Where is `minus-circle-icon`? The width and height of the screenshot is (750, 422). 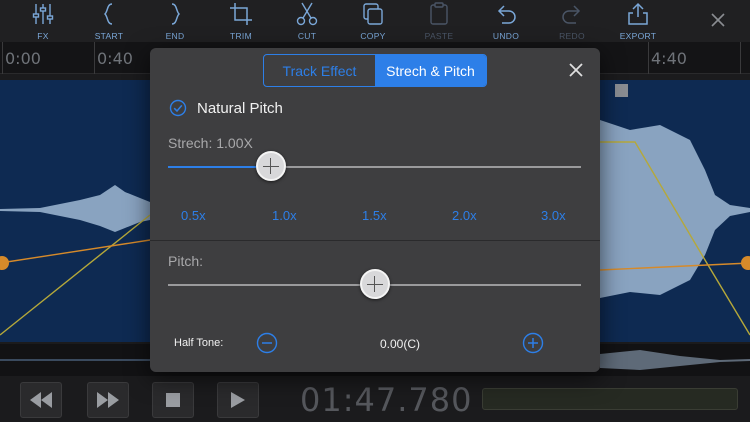 minus-circle-icon is located at coordinates (267, 343).